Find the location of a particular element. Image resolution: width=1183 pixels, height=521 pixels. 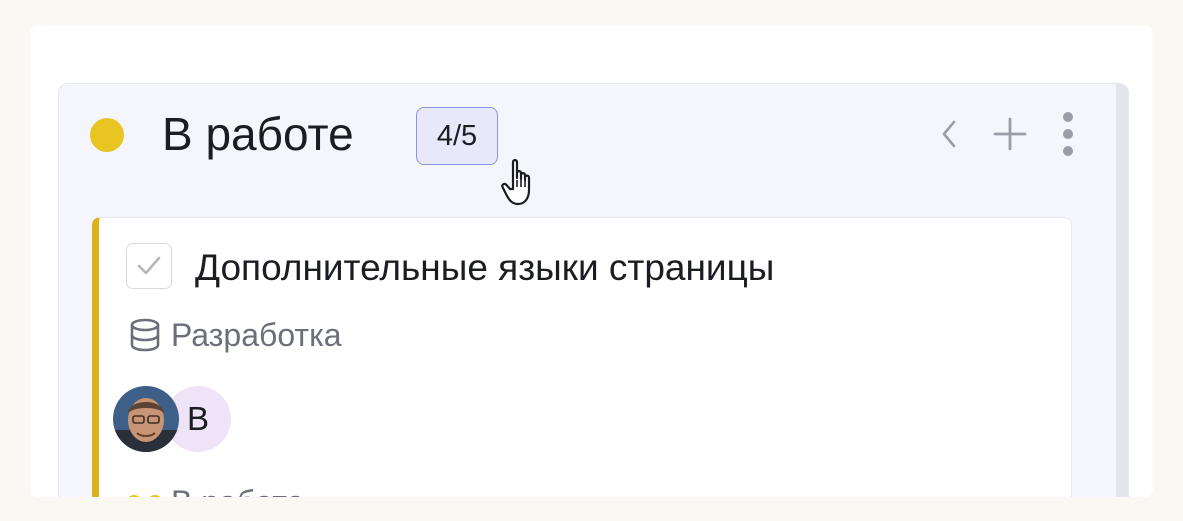

avatar-photo is located at coordinates (146, 419).